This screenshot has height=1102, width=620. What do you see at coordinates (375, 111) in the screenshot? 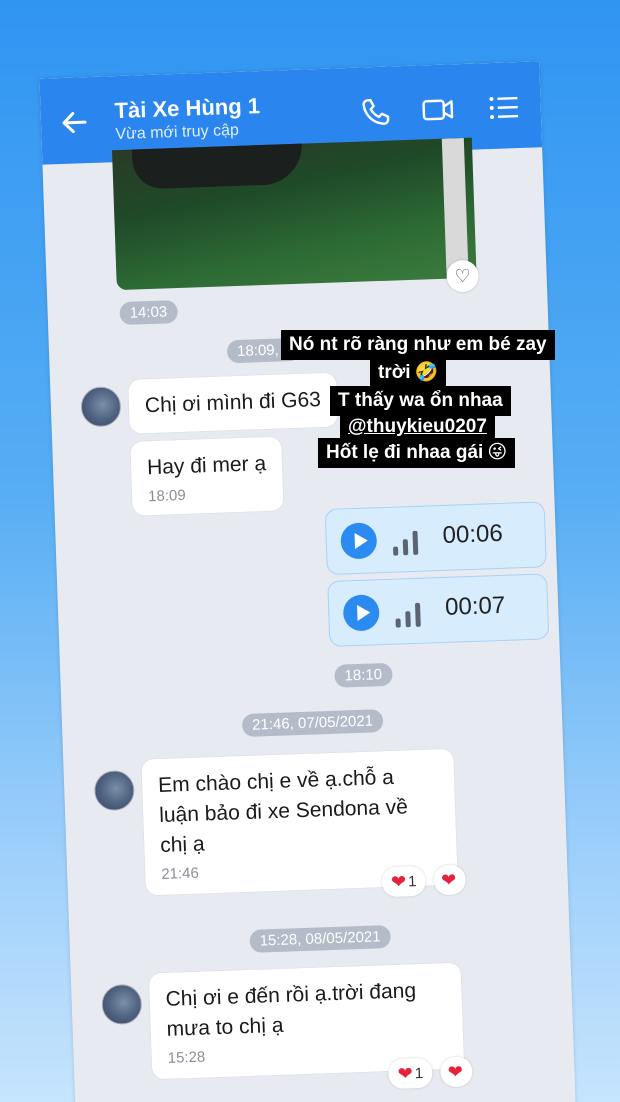
I see `phone-icon` at bounding box center [375, 111].